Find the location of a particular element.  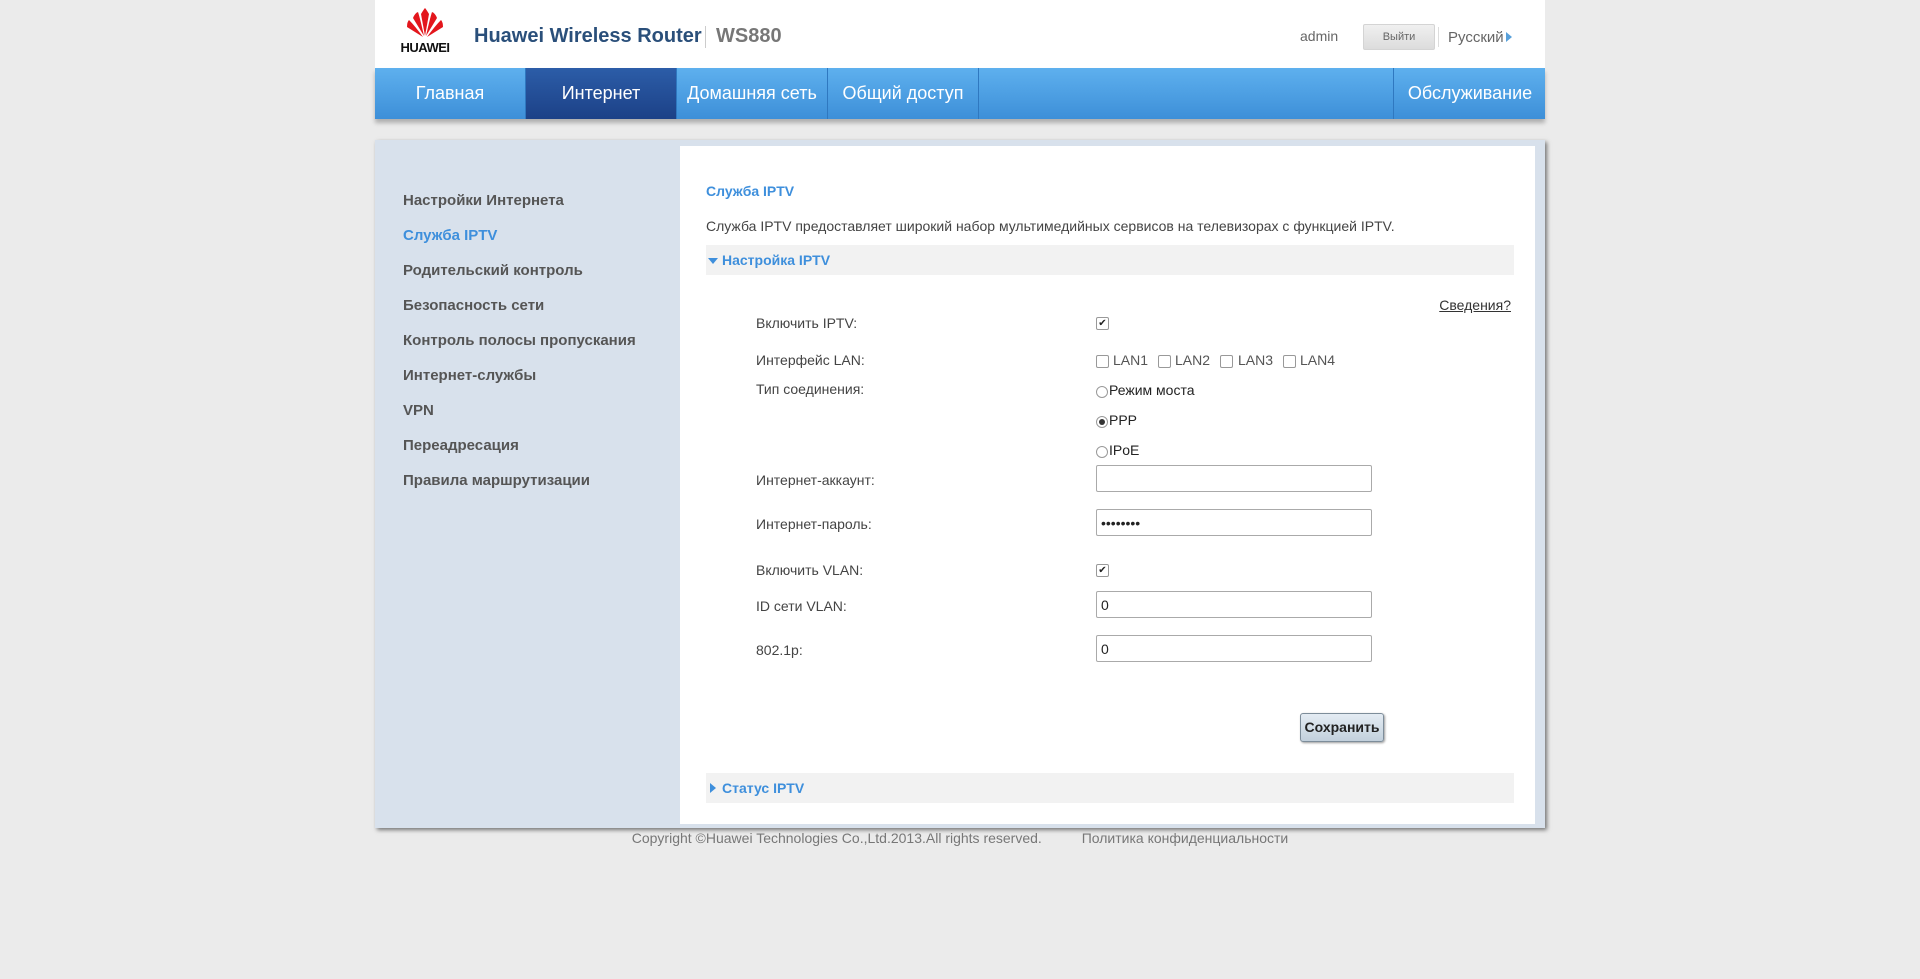

triangle-down-icon is located at coordinates (713, 261).